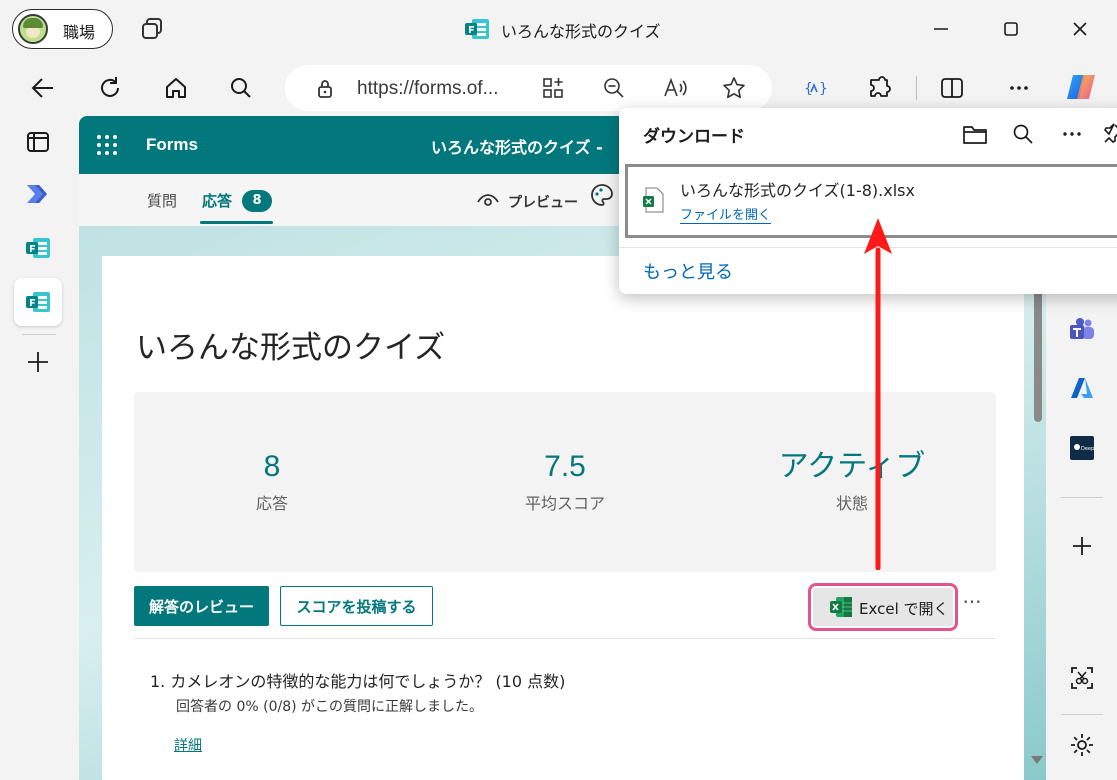 Image resolution: width=1117 pixels, height=780 pixels. What do you see at coordinates (1082, 330) in the screenshot?
I see `teams-icon` at bounding box center [1082, 330].